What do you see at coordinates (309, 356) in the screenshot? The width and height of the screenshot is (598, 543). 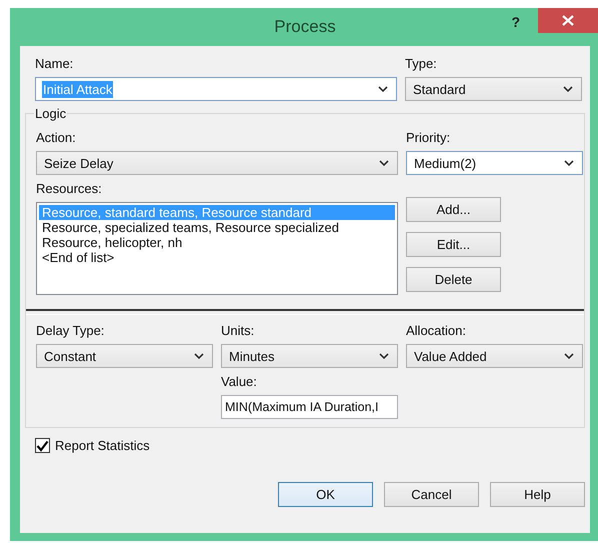 I see `dropdown: Minutes` at bounding box center [309, 356].